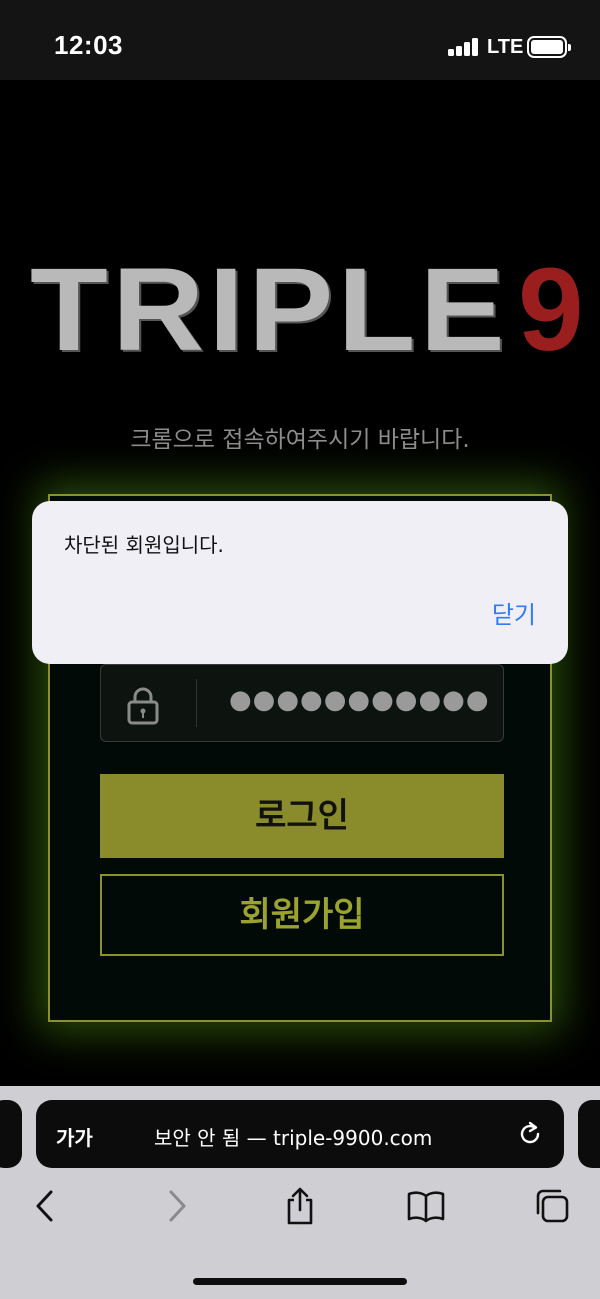 The width and height of the screenshot is (600, 1299). Describe the element at coordinates (144, 545) in the screenshot. I see `alert-message: 차단된 회원입니다.` at that location.